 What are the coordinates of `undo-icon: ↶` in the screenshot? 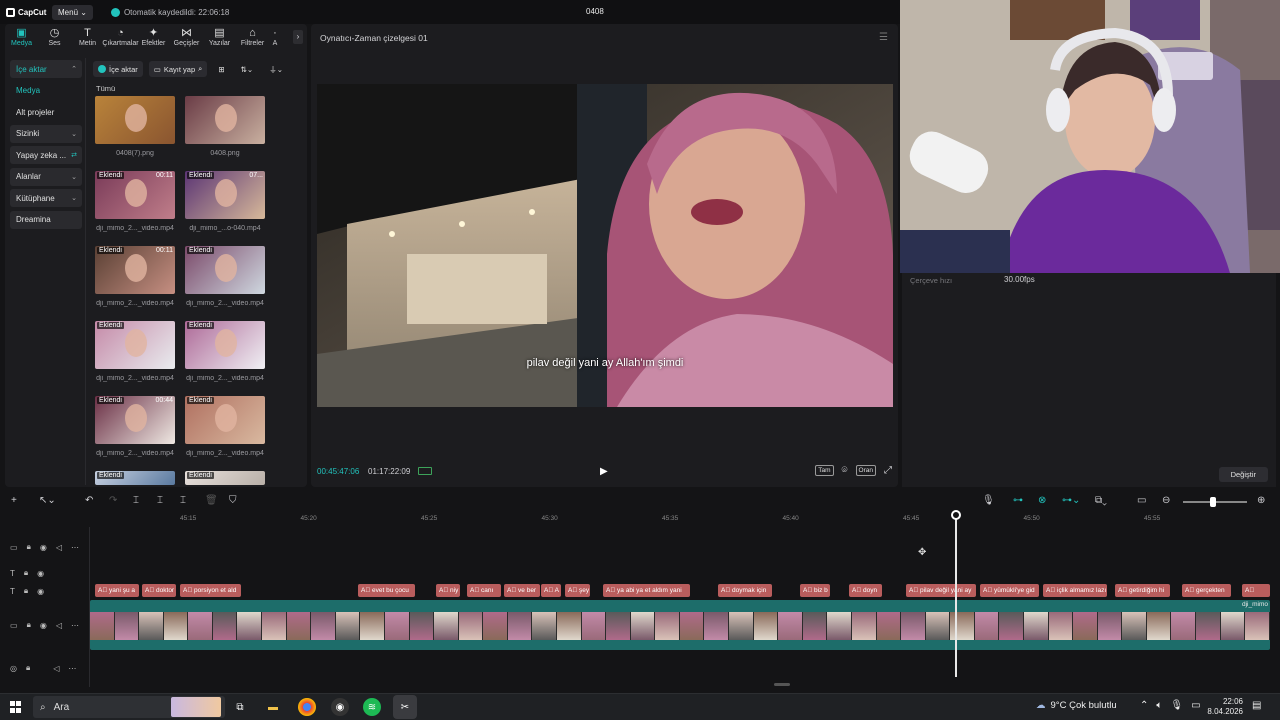 It's located at (89, 500).